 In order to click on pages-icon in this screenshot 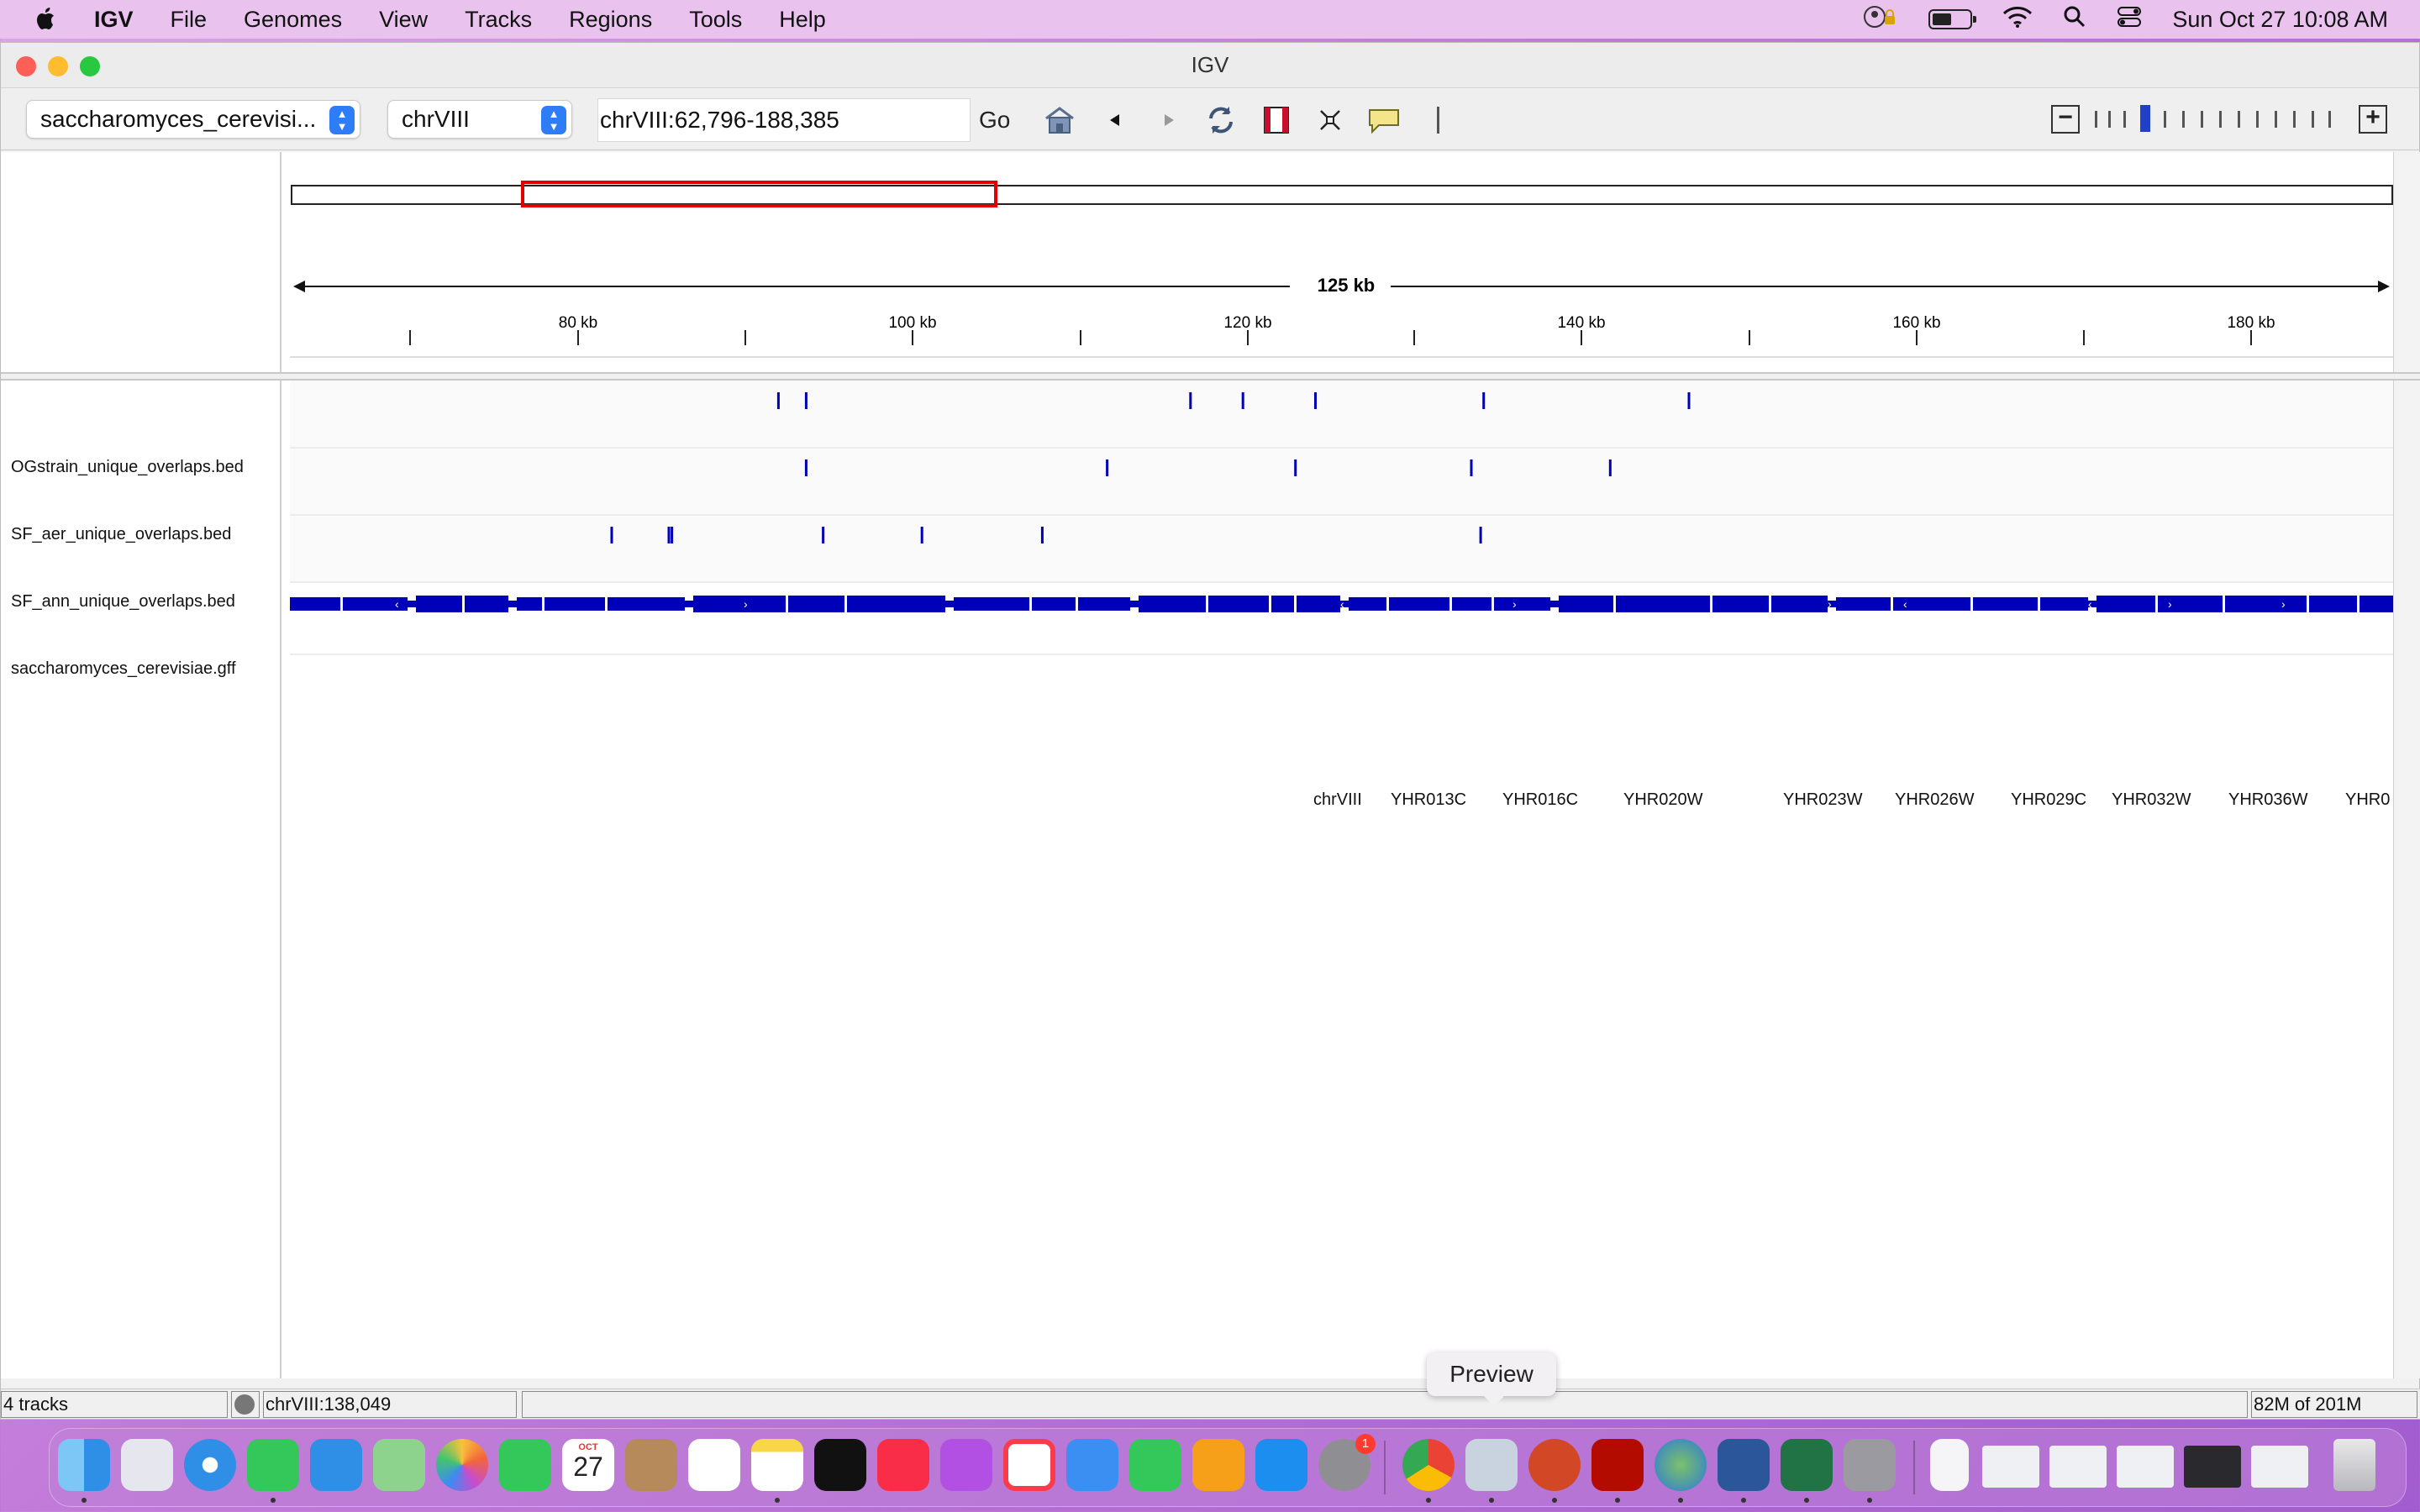, I will do `click(1218, 1465)`.